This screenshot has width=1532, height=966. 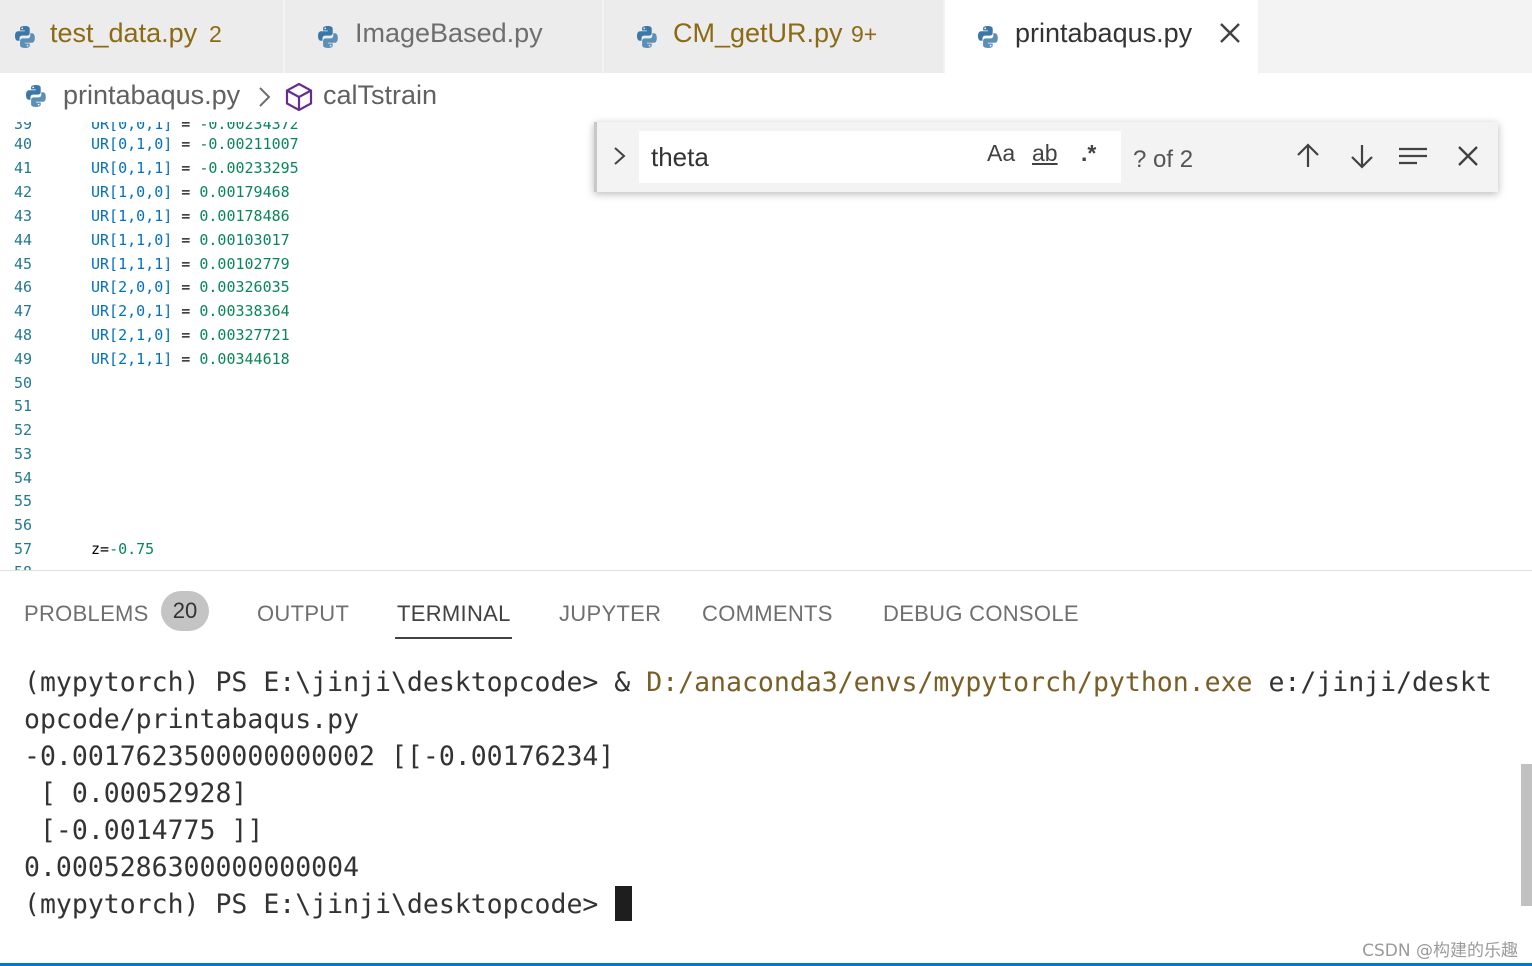 What do you see at coordinates (23, 454) in the screenshot?
I see `line-number: 53` at bounding box center [23, 454].